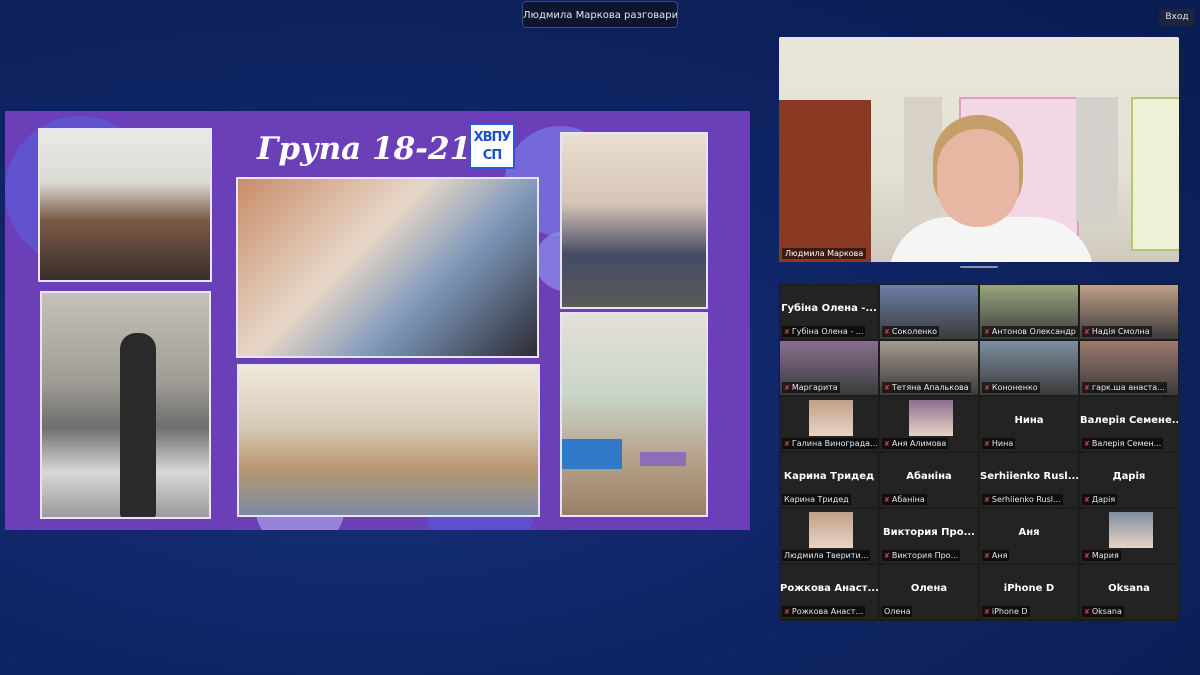 This screenshot has height=675, width=1200. What do you see at coordinates (979, 149) in the screenshot?
I see `active-speaker-video: Людмила Маркова` at bounding box center [979, 149].